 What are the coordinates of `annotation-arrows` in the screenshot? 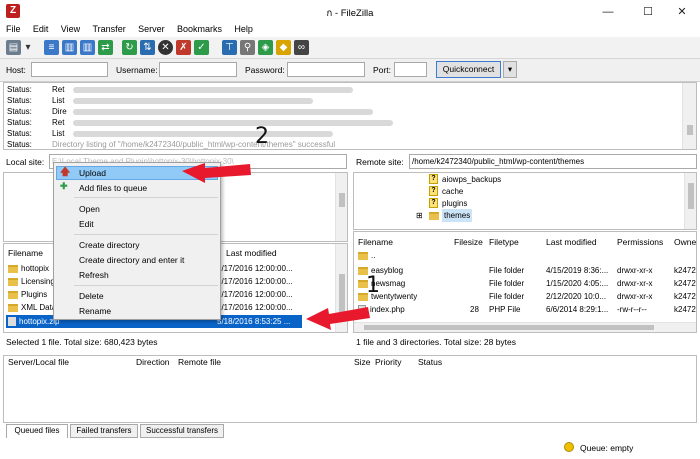 It's located at (276, 246).